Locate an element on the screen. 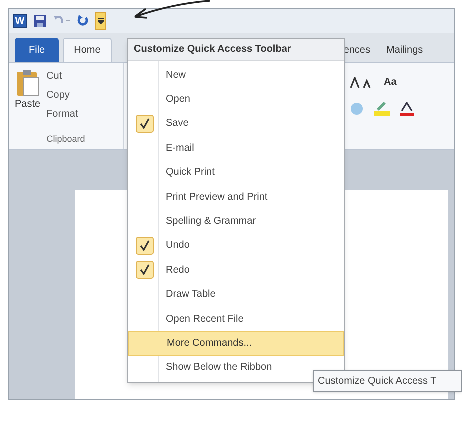 The image size is (462, 430). clipboard-icon is located at coordinates (28, 83).